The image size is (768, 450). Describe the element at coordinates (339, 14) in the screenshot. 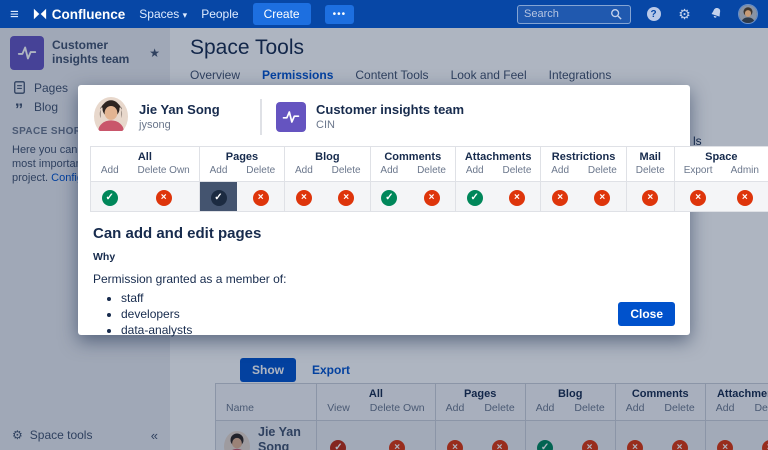

I see `more-button: •••` at that location.